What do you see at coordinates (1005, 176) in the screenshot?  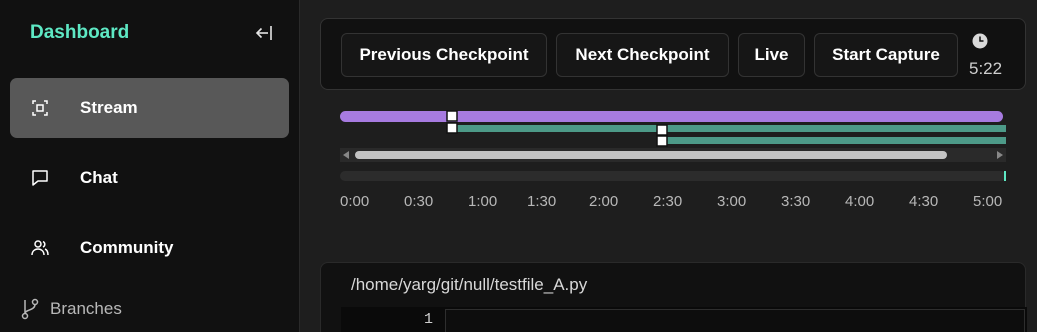 I see `playhead-marker` at bounding box center [1005, 176].